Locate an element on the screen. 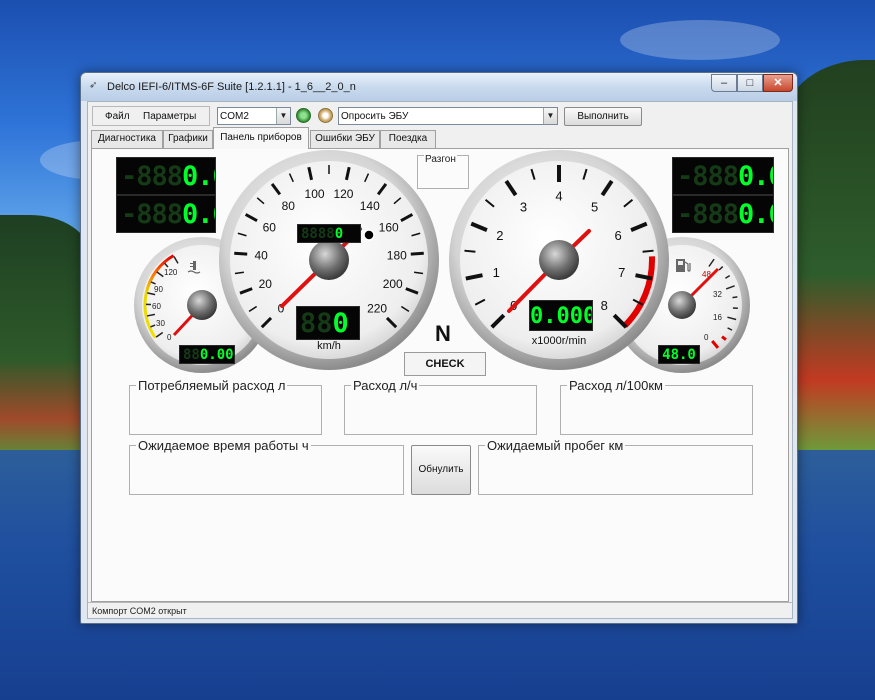 The image size is (875, 700). temp-tick-30: 30 is located at coordinates (160, 323).